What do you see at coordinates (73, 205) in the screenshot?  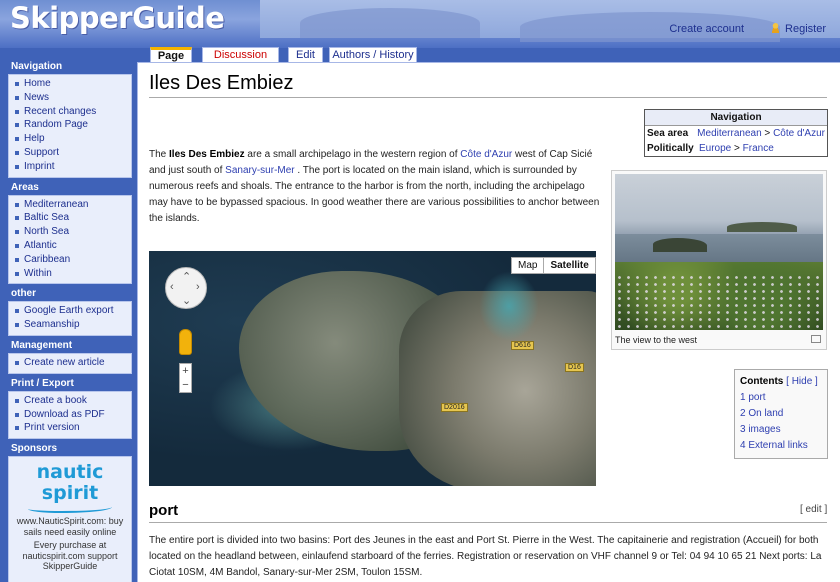 I see `sidebar-item-mediterranean: Mediterranean` at bounding box center [73, 205].